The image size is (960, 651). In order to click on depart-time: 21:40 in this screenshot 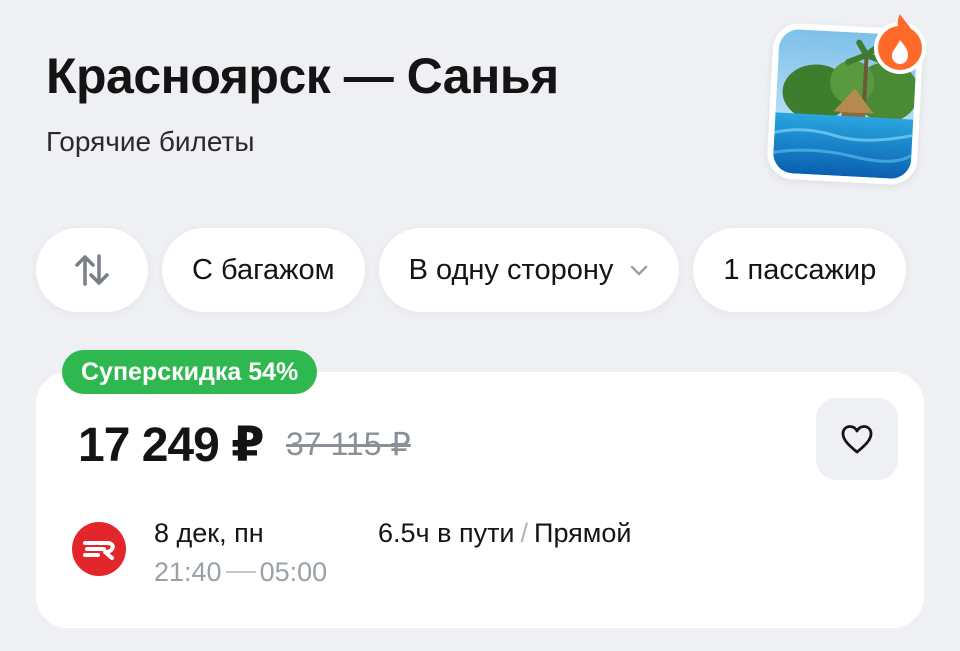, I will do `click(188, 572)`.